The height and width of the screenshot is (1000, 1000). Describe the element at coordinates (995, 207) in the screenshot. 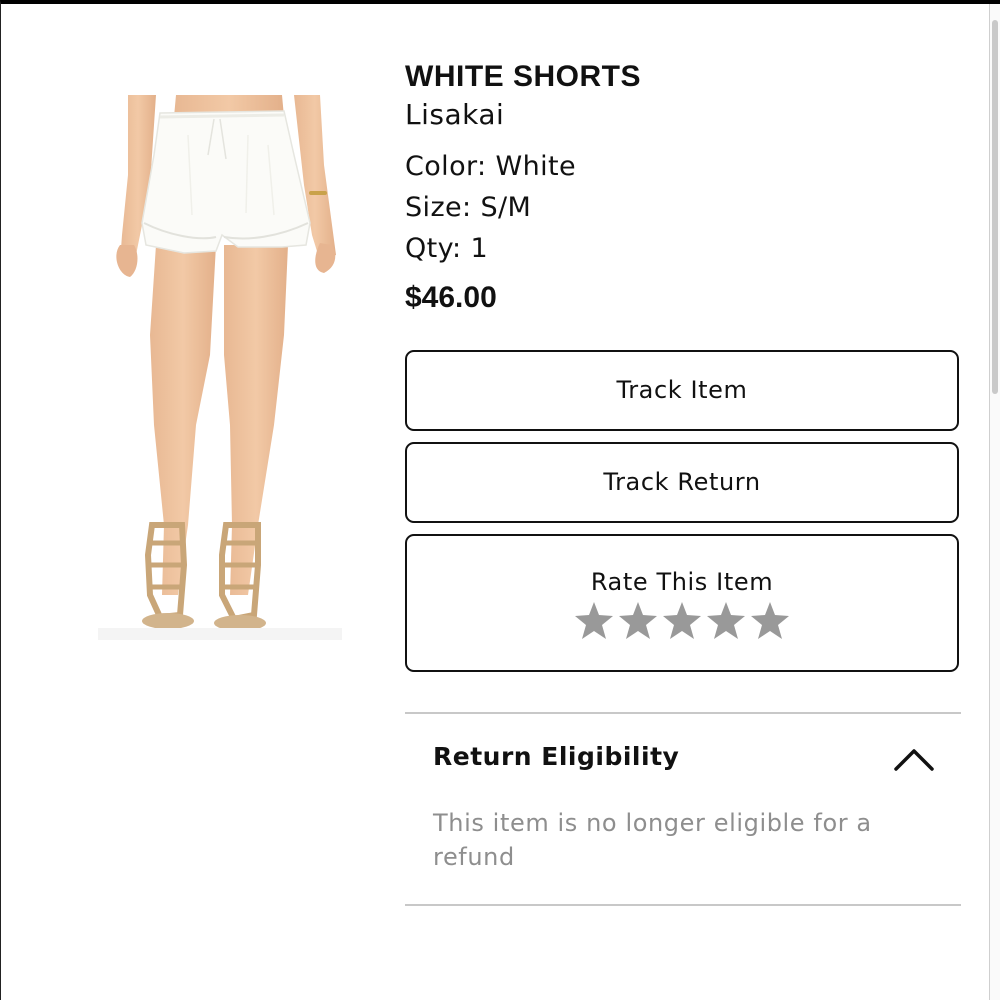

I see `scrollbar-thumb` at that location.